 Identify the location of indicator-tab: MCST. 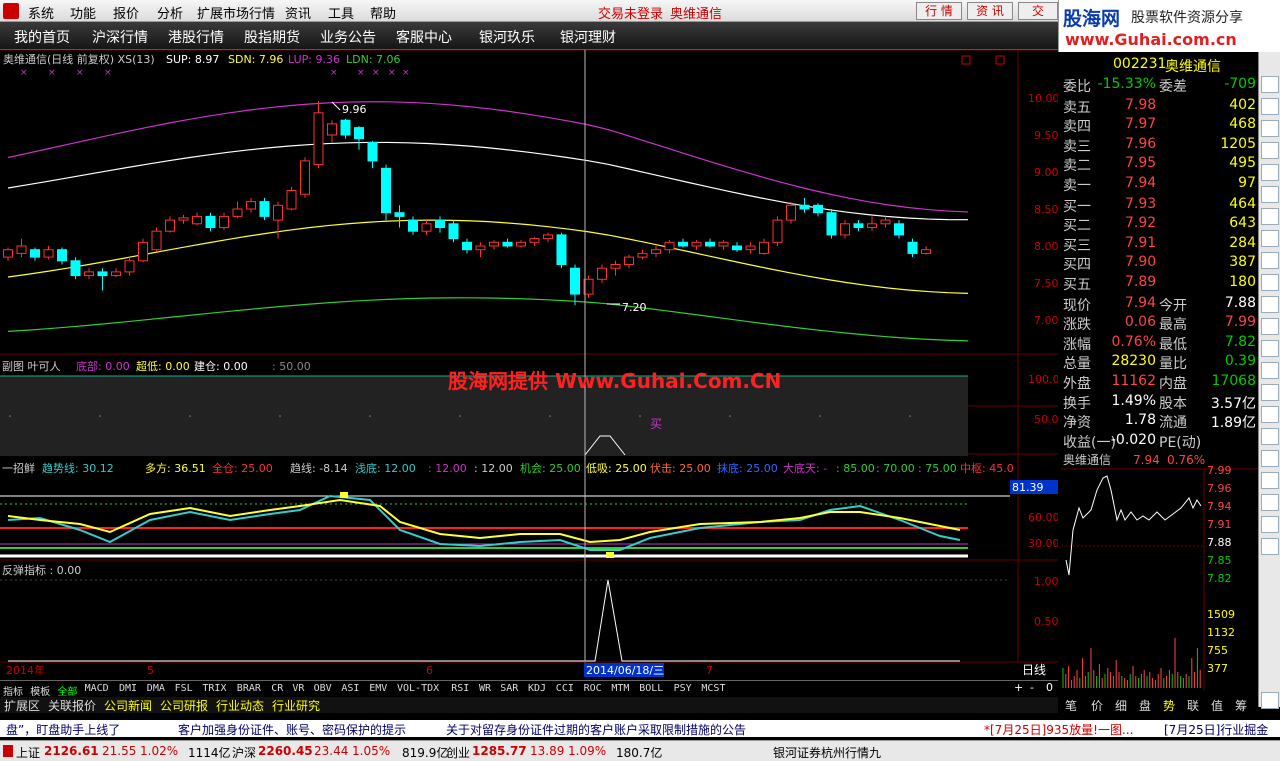
(713, 688).